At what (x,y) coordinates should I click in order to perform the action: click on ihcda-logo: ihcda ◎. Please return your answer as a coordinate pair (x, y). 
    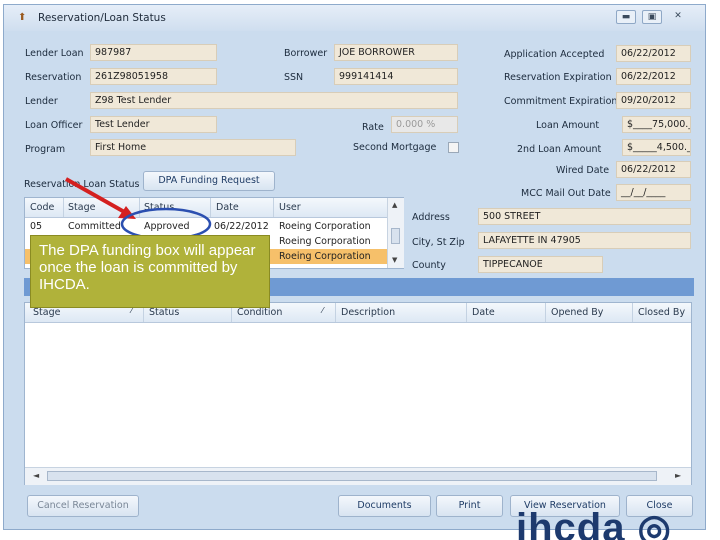
    Looking at the image, I should click on (594, 523).